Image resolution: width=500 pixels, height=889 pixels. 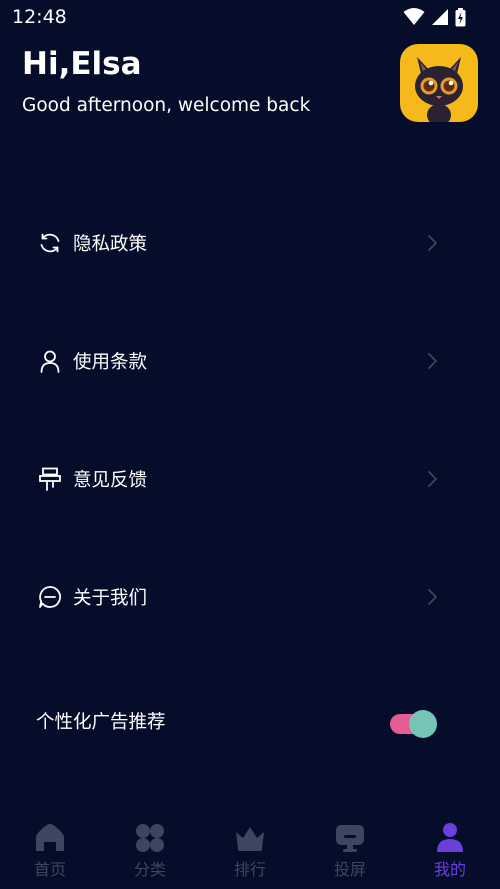 What do you see at coordinates (39, 17) in the screenshot?
I see `status-time: 12:48` at bounding box center [39, 17].